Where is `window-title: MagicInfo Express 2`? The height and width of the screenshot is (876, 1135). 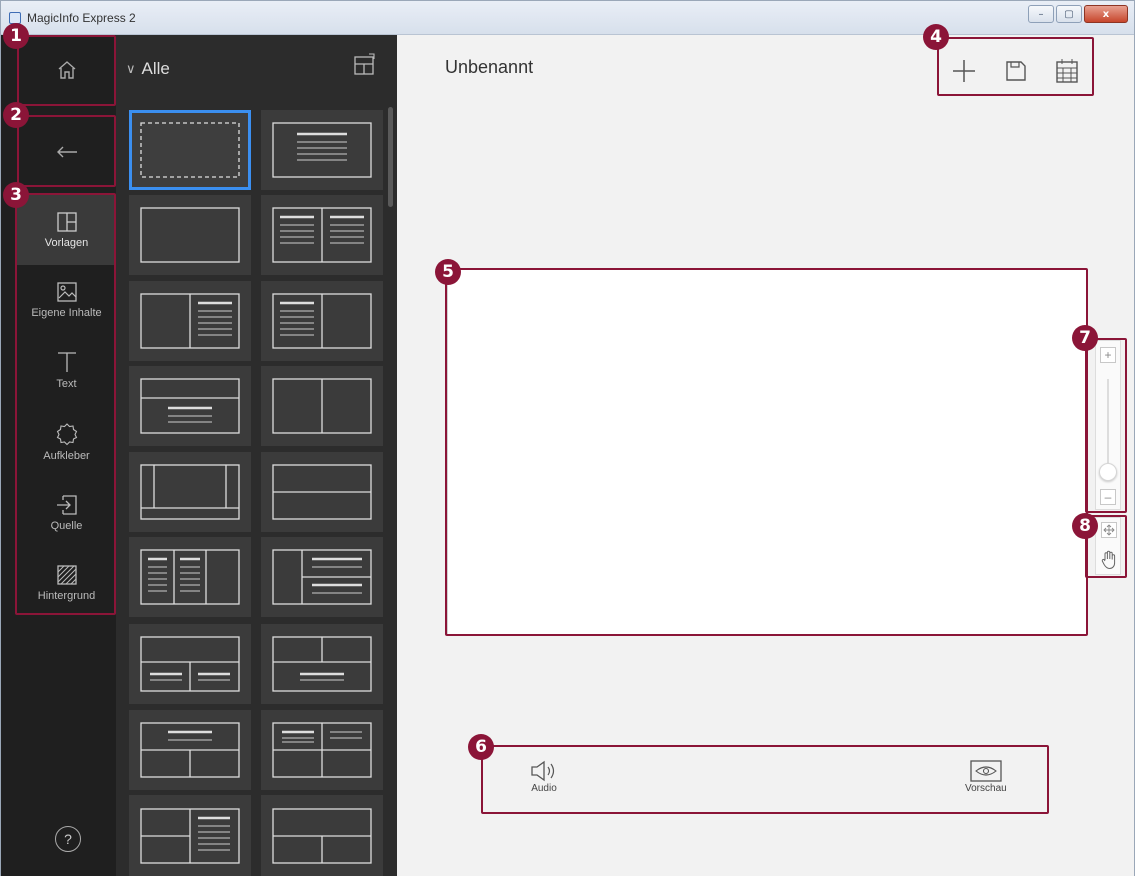
window-title: MagicInfo Express 2 is located at coordinates (81, 18).